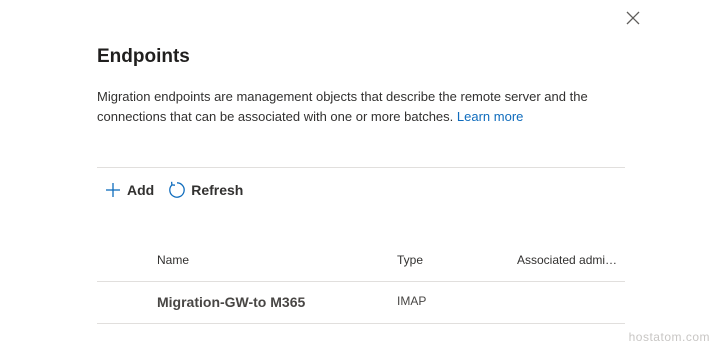  What do you see at coordinates (141, 190) in the screenshot?
I see `add-button-label: Add` at bounding box center [141, 190].